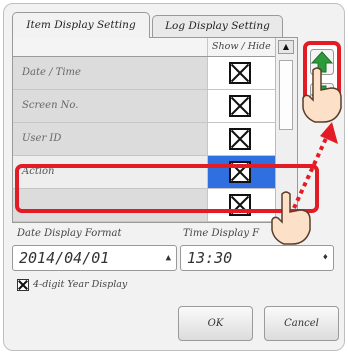 This screenshot has width=348, height=352. Describe the element at coordinates (286, 47) in the screenshot. I see `scroll-up-arrow-icon: ▲` at that location.